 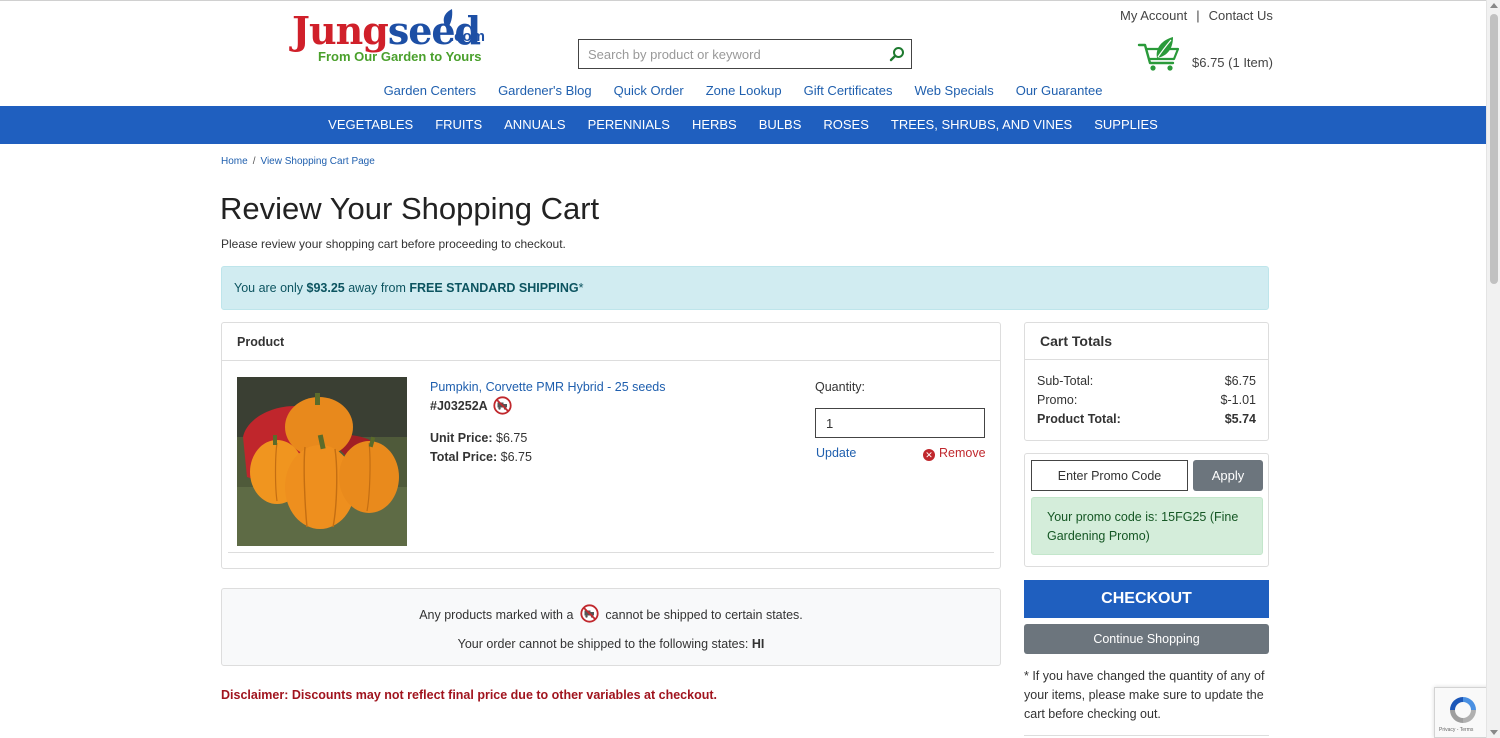 What do you see at coordinates (234, 161) in the screenshot?
I see `breadcrumb-home: Home` at bounding box center [234, 161].